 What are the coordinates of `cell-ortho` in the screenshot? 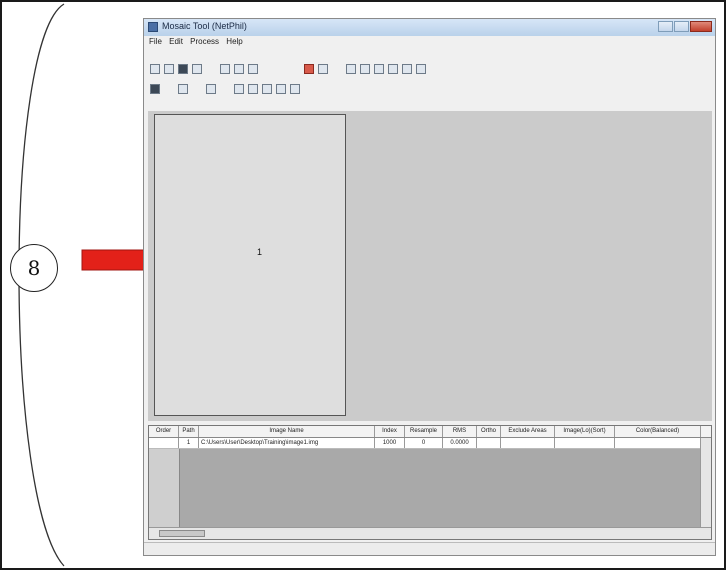 It's located at (489, 443).